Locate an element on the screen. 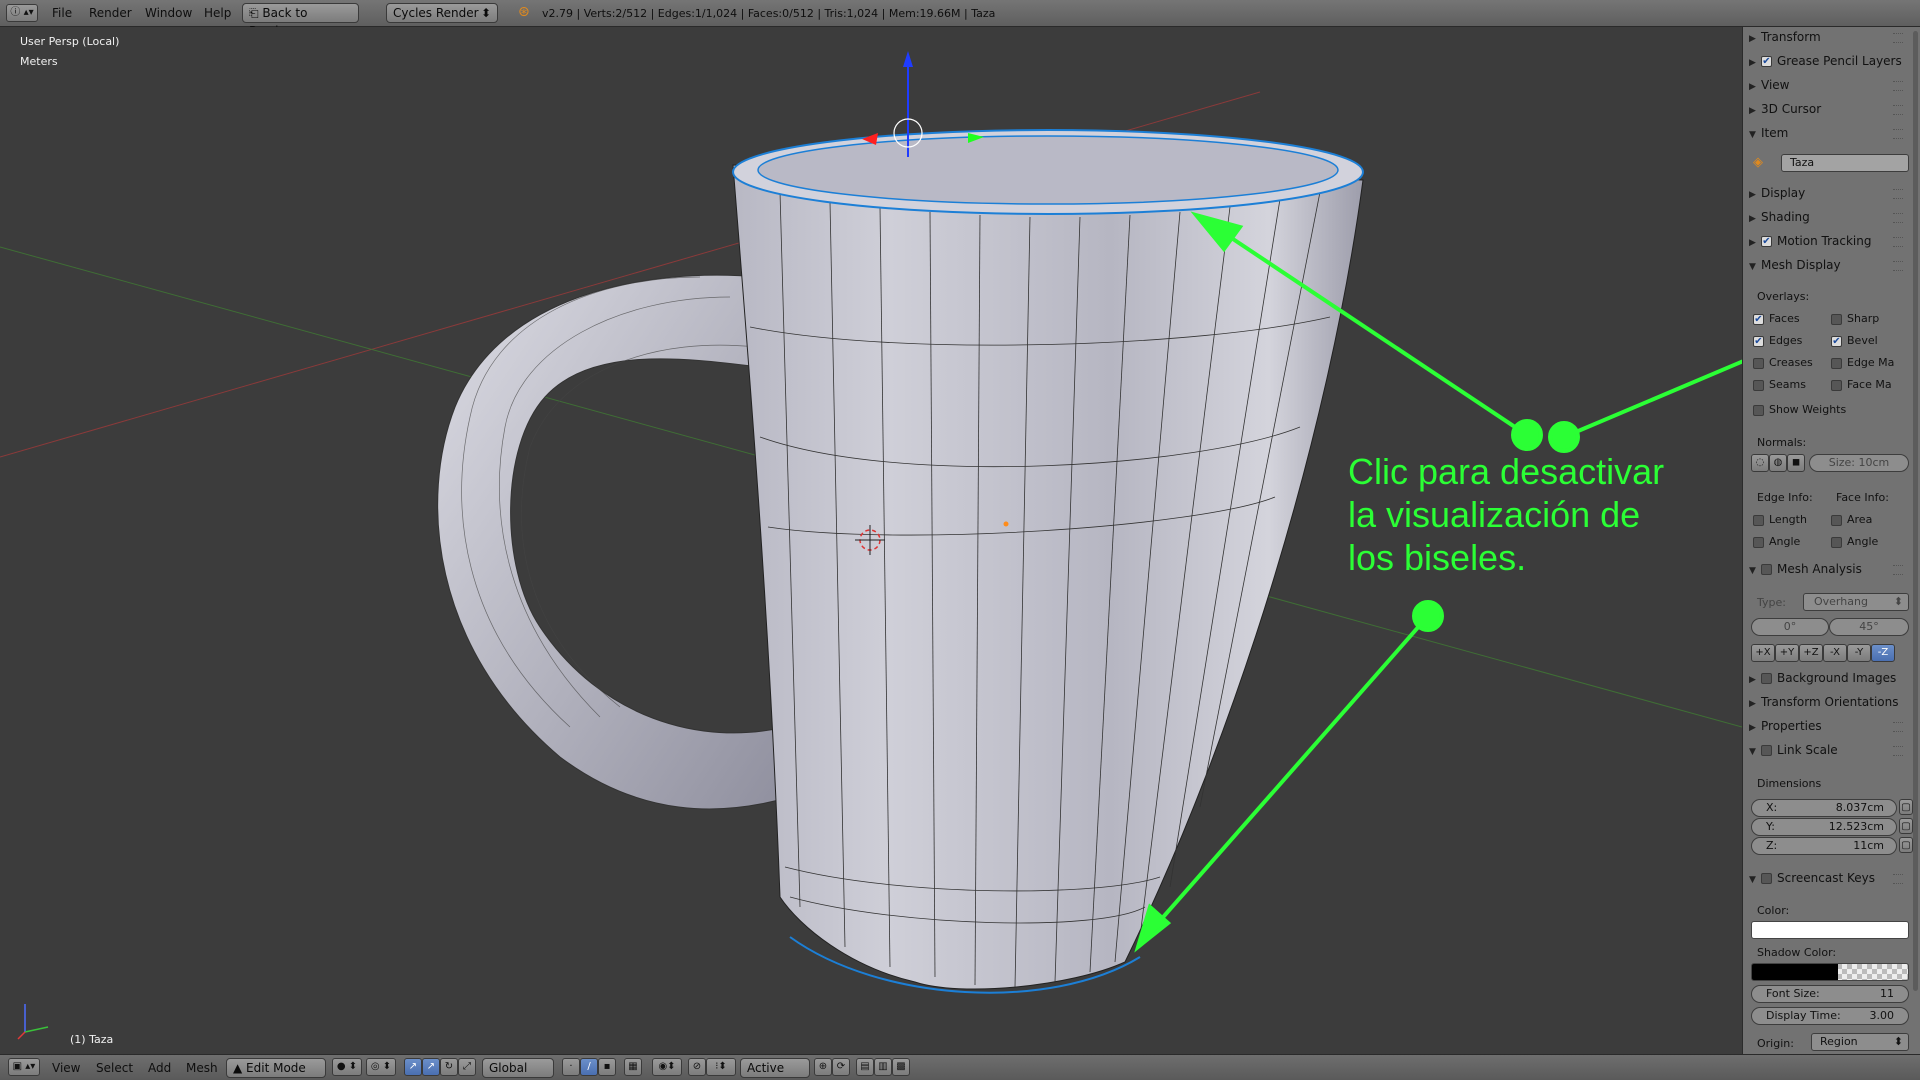  mesh-analysis-checkbox is located at coordinates (1766, 569).